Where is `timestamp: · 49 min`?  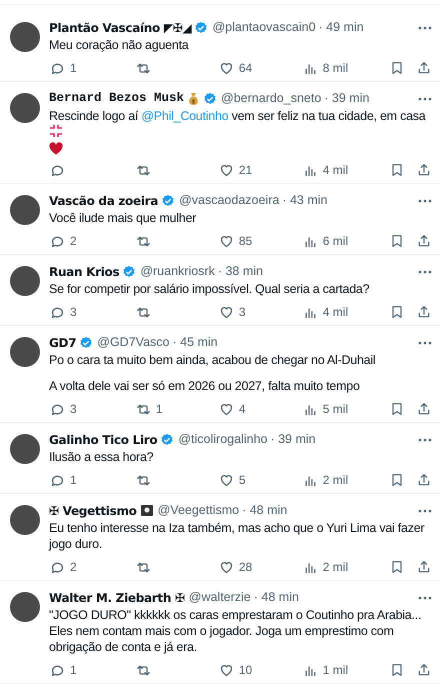
timestamp: · 49 min is located at coordinates (341, 27).